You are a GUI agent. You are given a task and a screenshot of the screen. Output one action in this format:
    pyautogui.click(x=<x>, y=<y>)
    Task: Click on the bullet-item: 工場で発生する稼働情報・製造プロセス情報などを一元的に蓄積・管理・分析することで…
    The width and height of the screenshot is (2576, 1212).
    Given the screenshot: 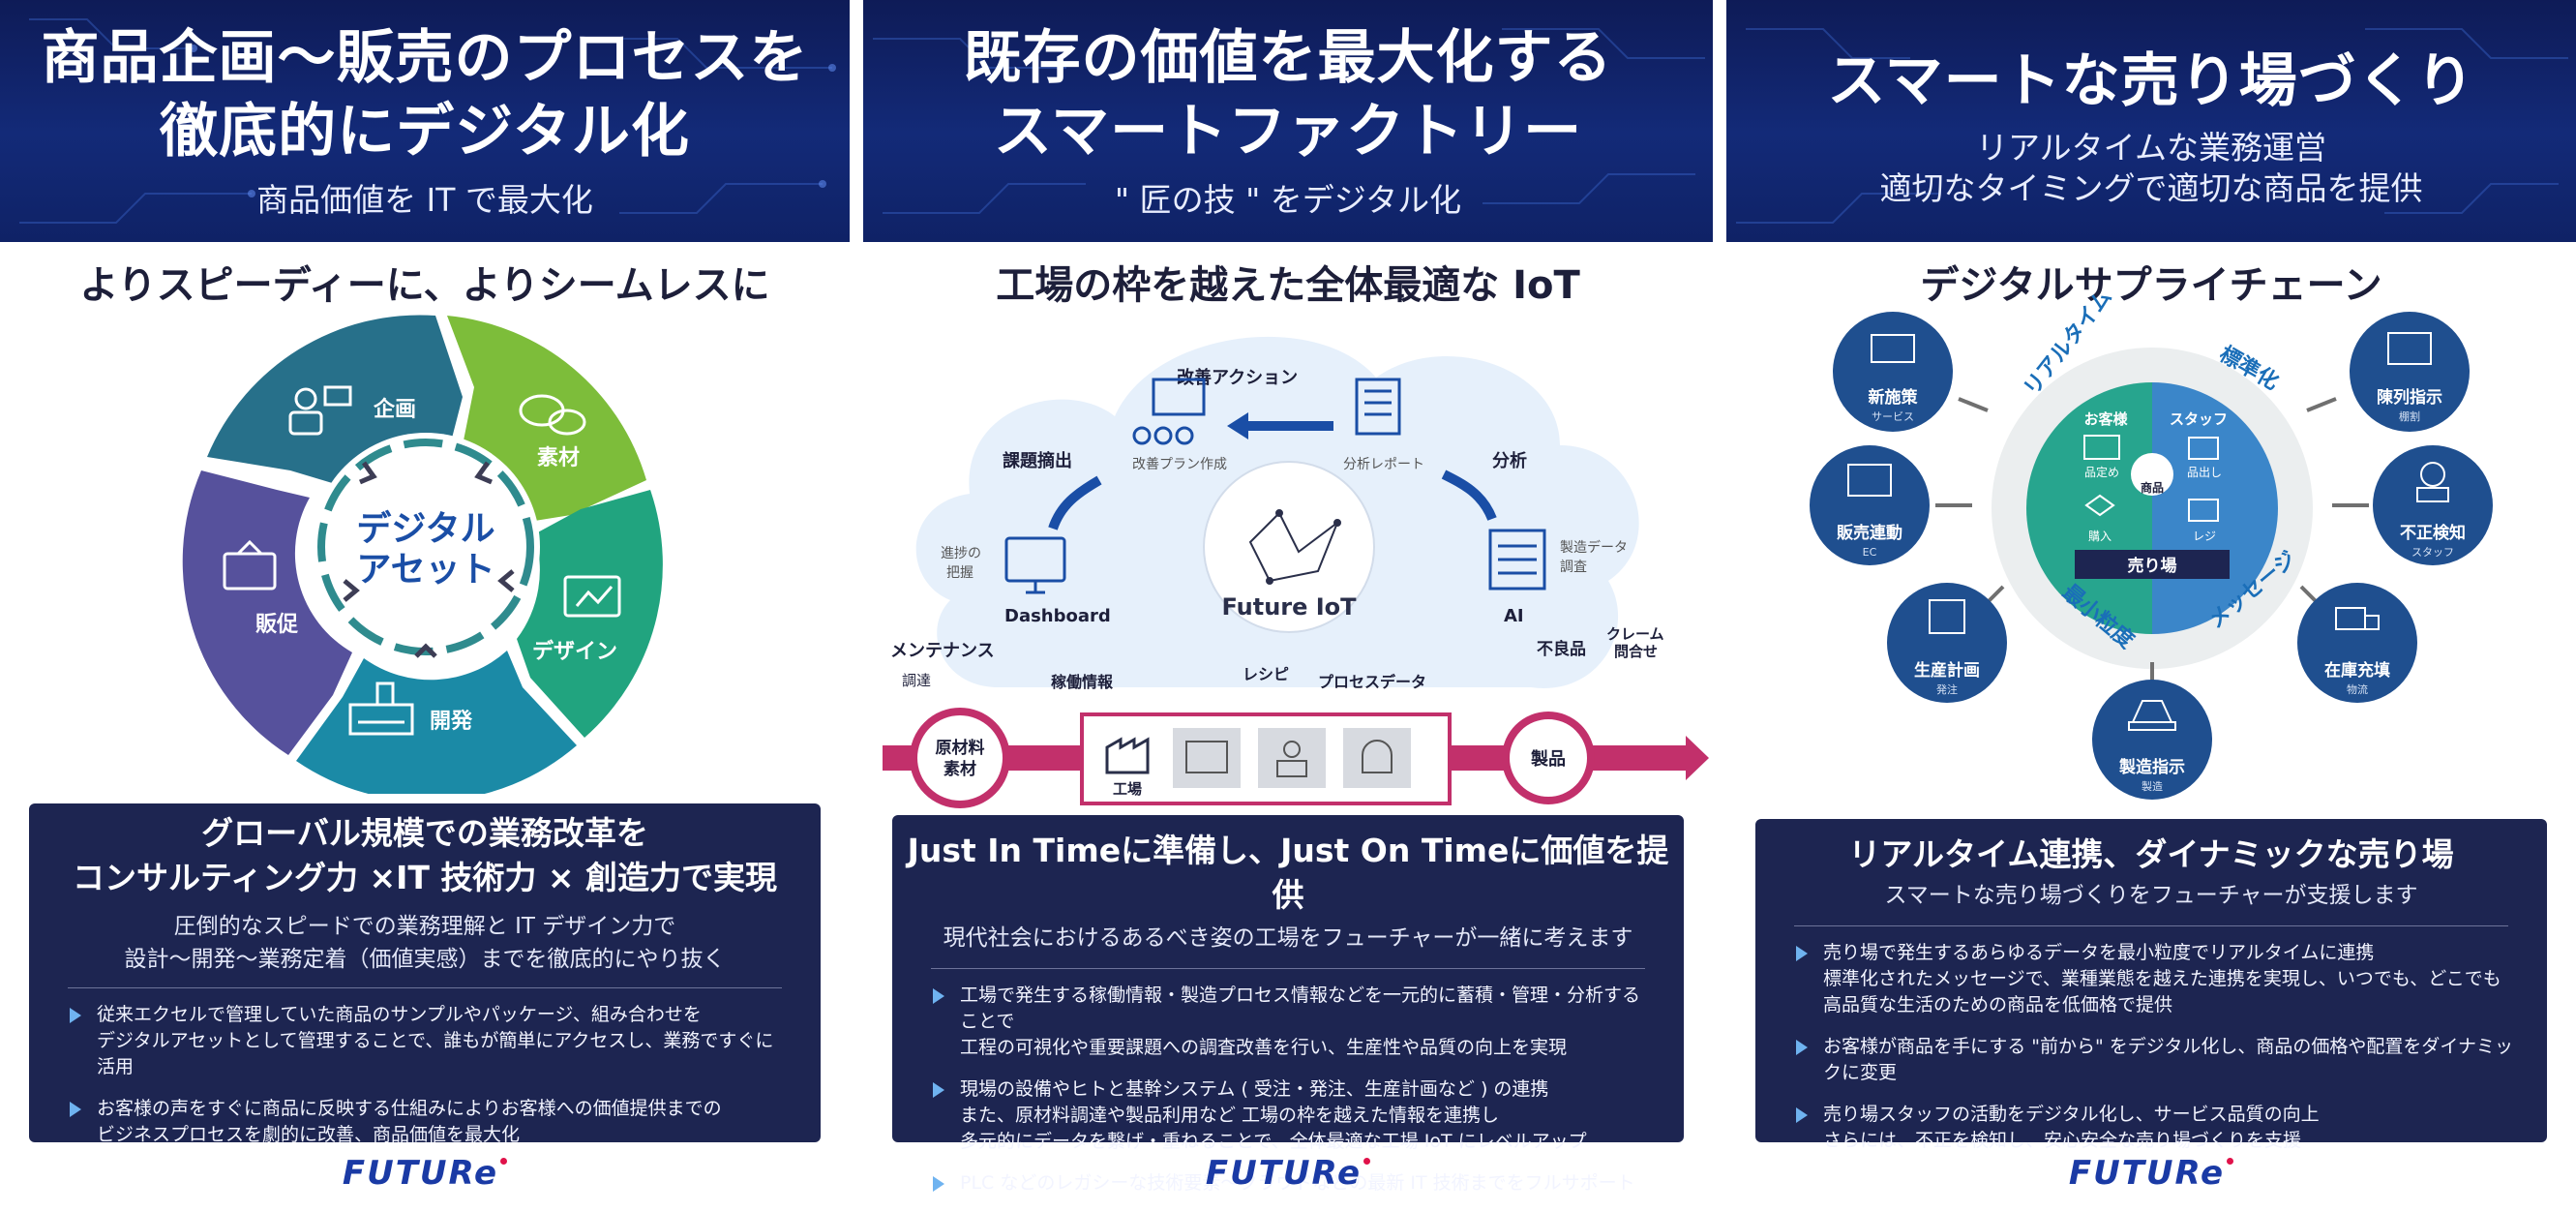 What is the action you would take?
    pyautogui.click(x=1292, y=1022)
    